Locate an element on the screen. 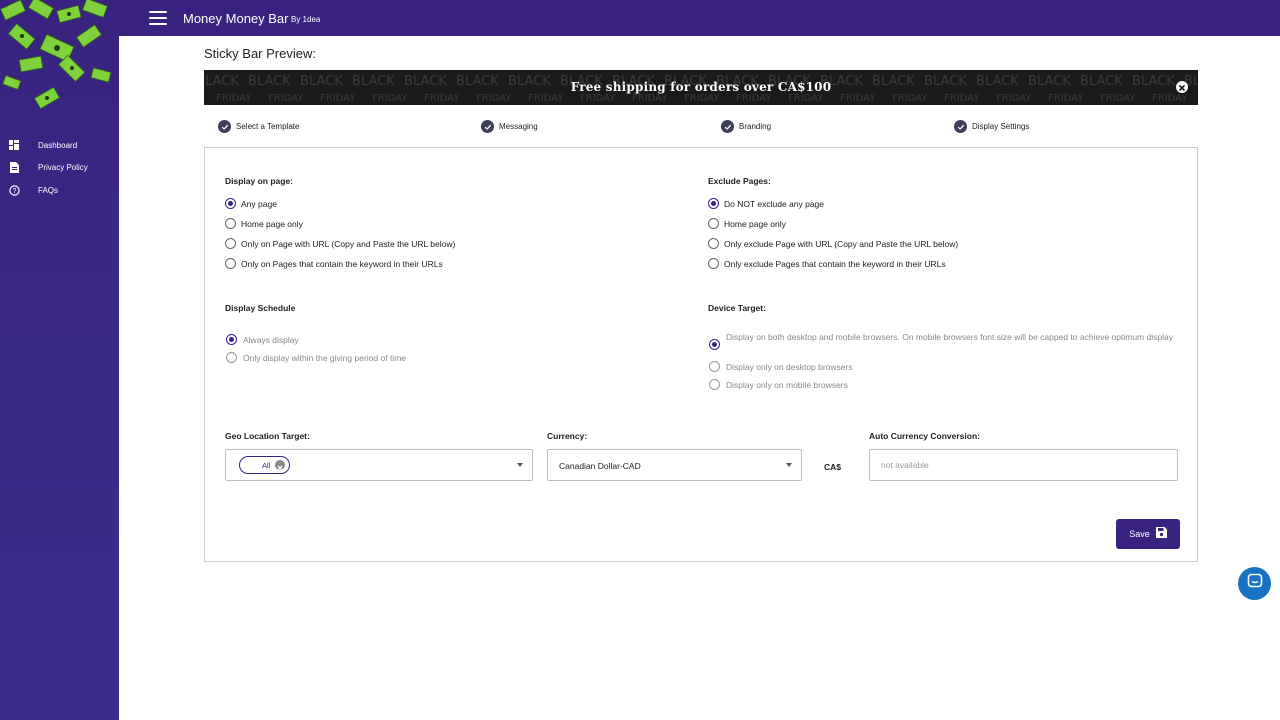 This screenshot has height=720, width=1280. dashboard-icon is located at coordinates (14, 145).